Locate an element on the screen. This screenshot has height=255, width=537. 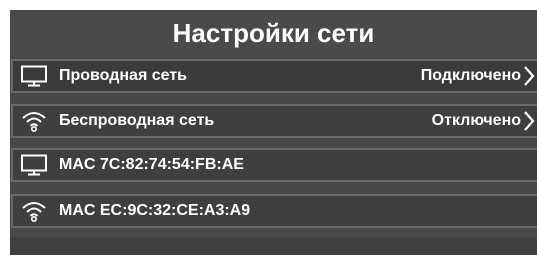
wireless-mac-label: MAC EC:9C:32:CE:A3:A9 is located at coordinates (155, 210).